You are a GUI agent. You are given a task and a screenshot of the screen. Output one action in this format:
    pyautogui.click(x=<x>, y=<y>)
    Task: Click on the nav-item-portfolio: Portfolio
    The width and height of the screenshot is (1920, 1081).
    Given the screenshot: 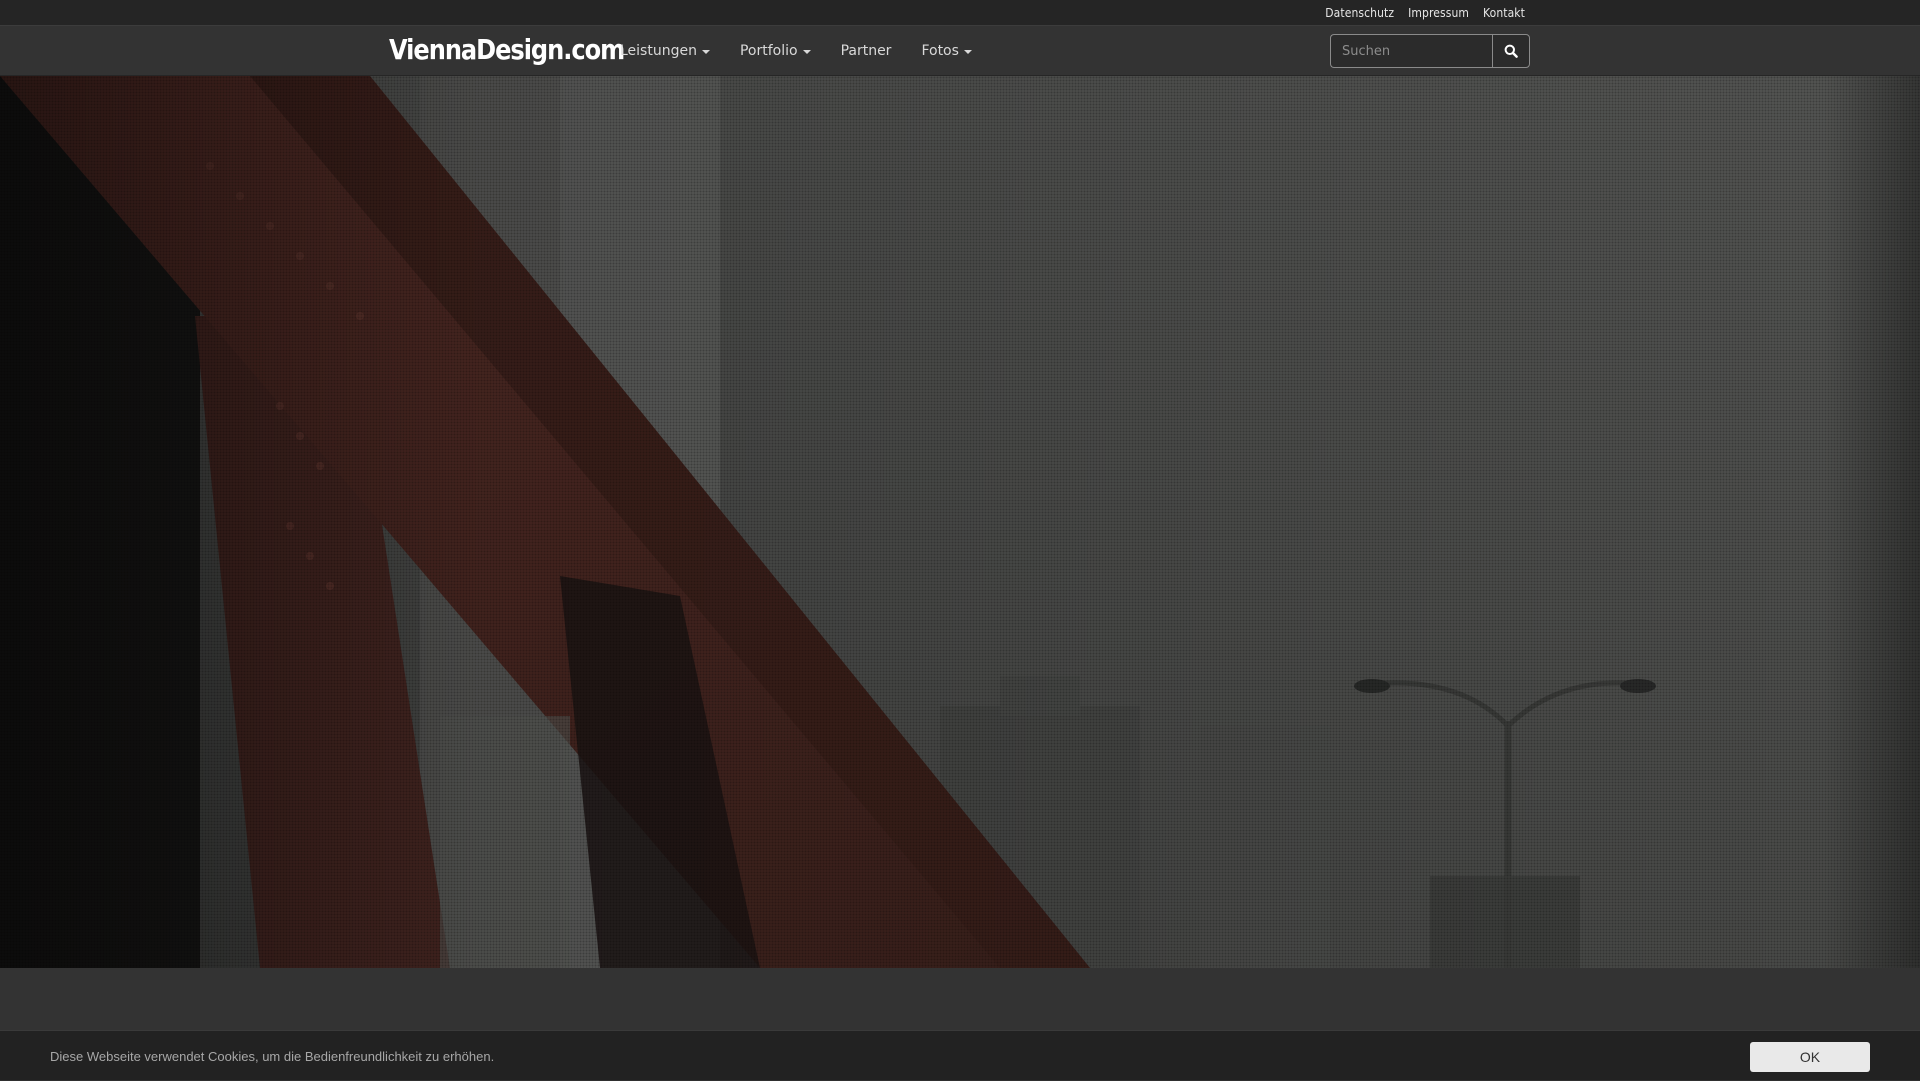 What is the action you would take?
    pyautogui.click(x=775, y=51)
    